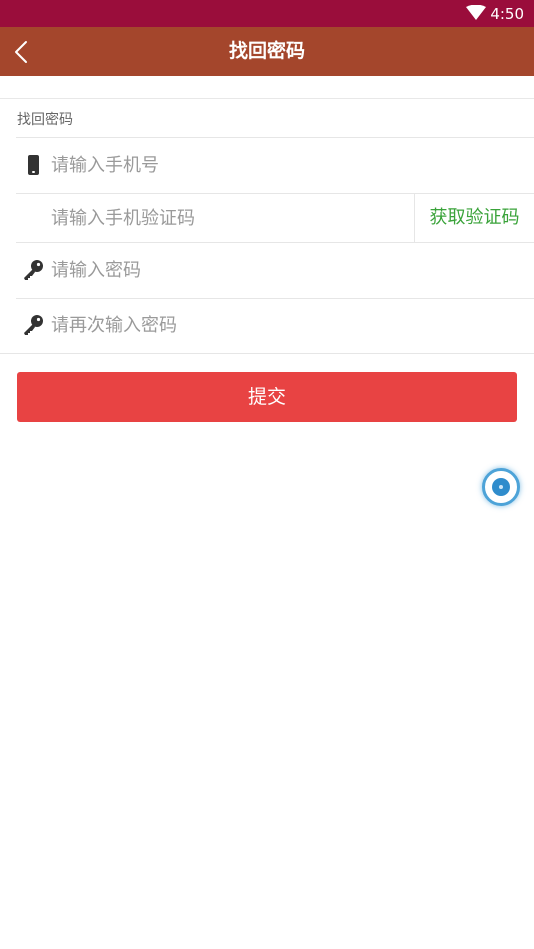 Image resolution: width=534 pixels, height=949 pixels. Describe the element at coordinates (267, 13) in the screenshot. I see `status-bar: 4:50` at that location.